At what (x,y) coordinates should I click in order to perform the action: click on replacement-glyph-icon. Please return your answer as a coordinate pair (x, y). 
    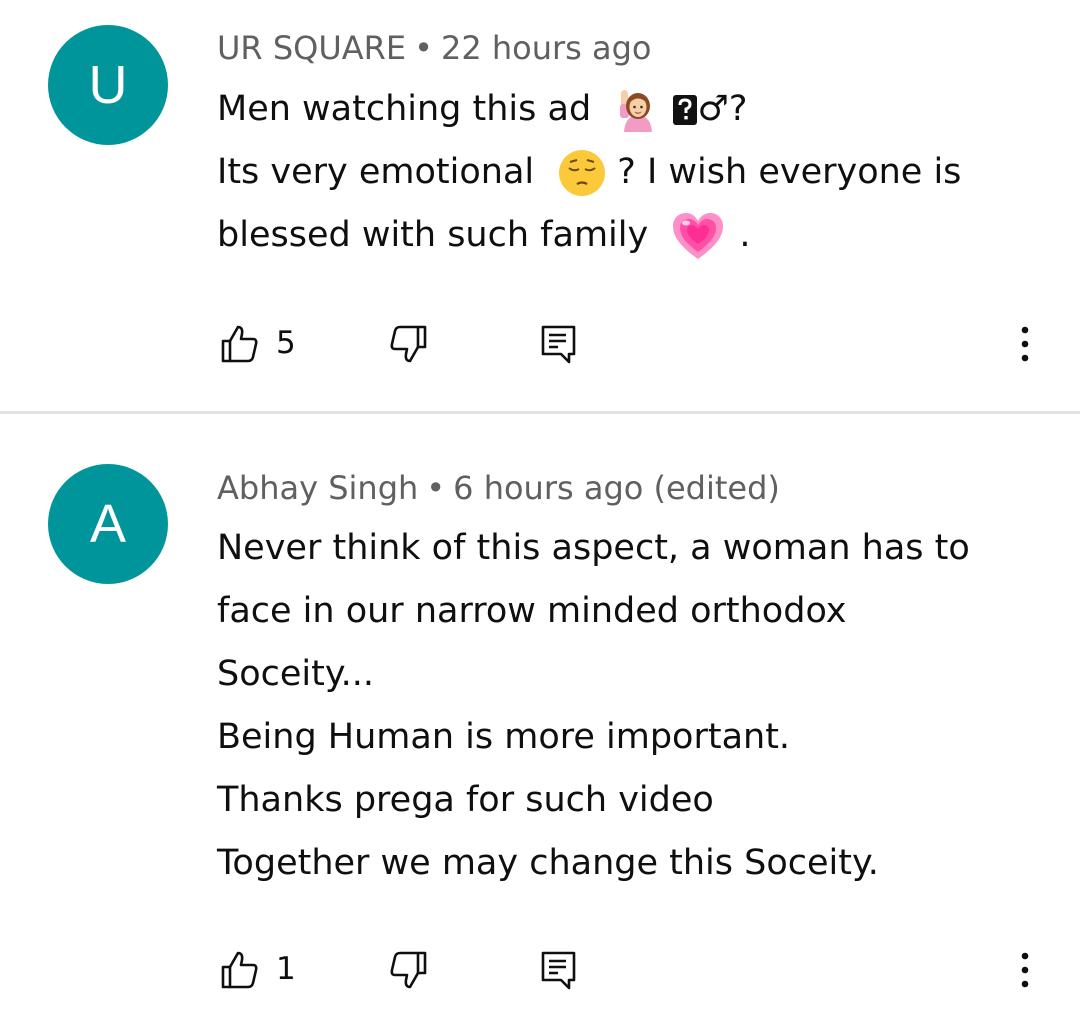
    Looking at the image, I should click on (685, 110).